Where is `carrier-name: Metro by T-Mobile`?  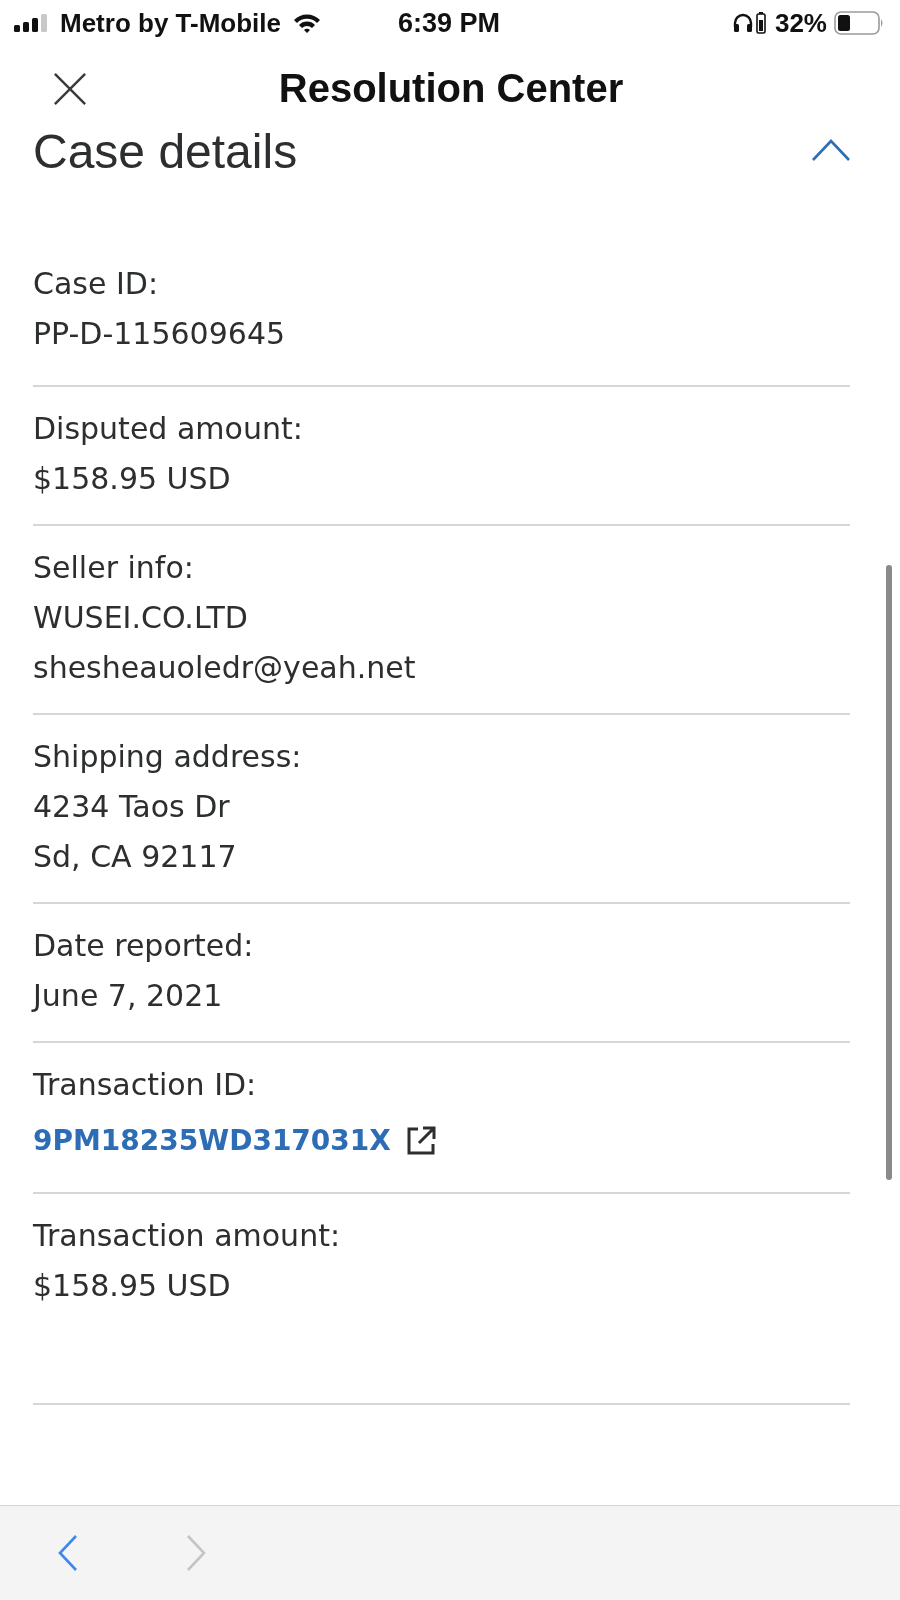 carrier-name: Metro by T-Mobile is located at coordinates (170, 23).